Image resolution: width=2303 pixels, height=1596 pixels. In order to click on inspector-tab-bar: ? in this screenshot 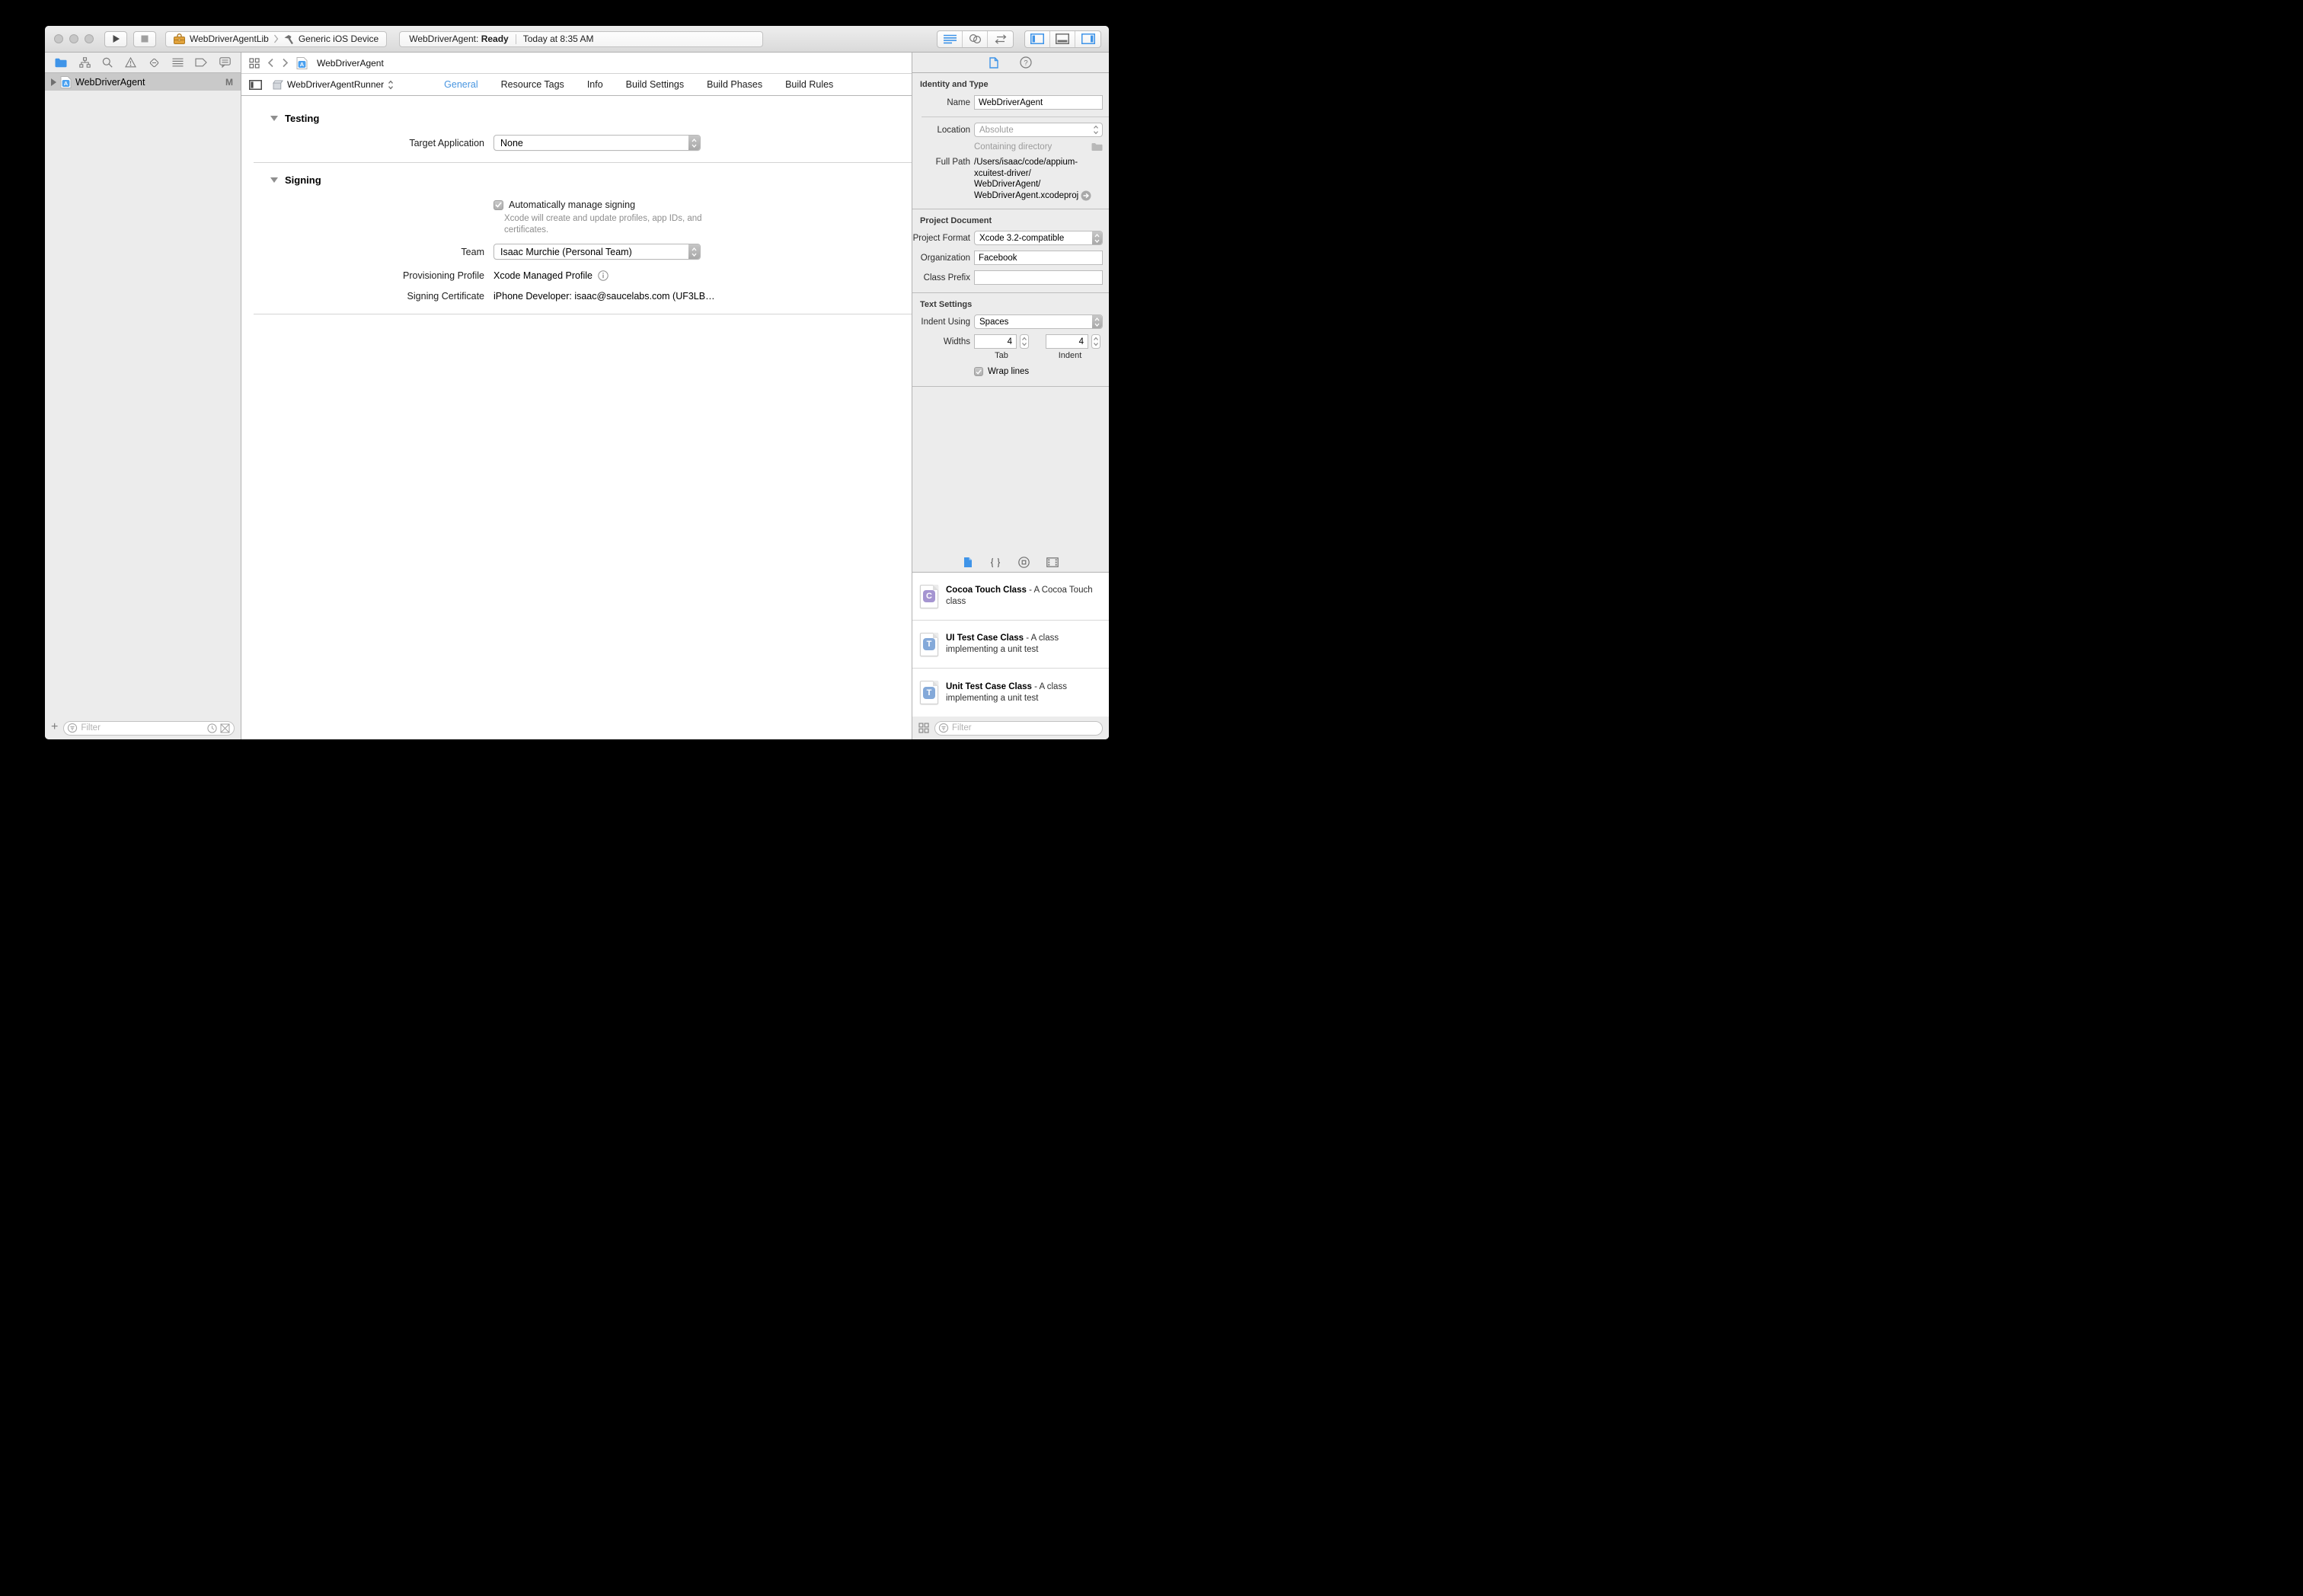, I will do `click(1010, 63)`.